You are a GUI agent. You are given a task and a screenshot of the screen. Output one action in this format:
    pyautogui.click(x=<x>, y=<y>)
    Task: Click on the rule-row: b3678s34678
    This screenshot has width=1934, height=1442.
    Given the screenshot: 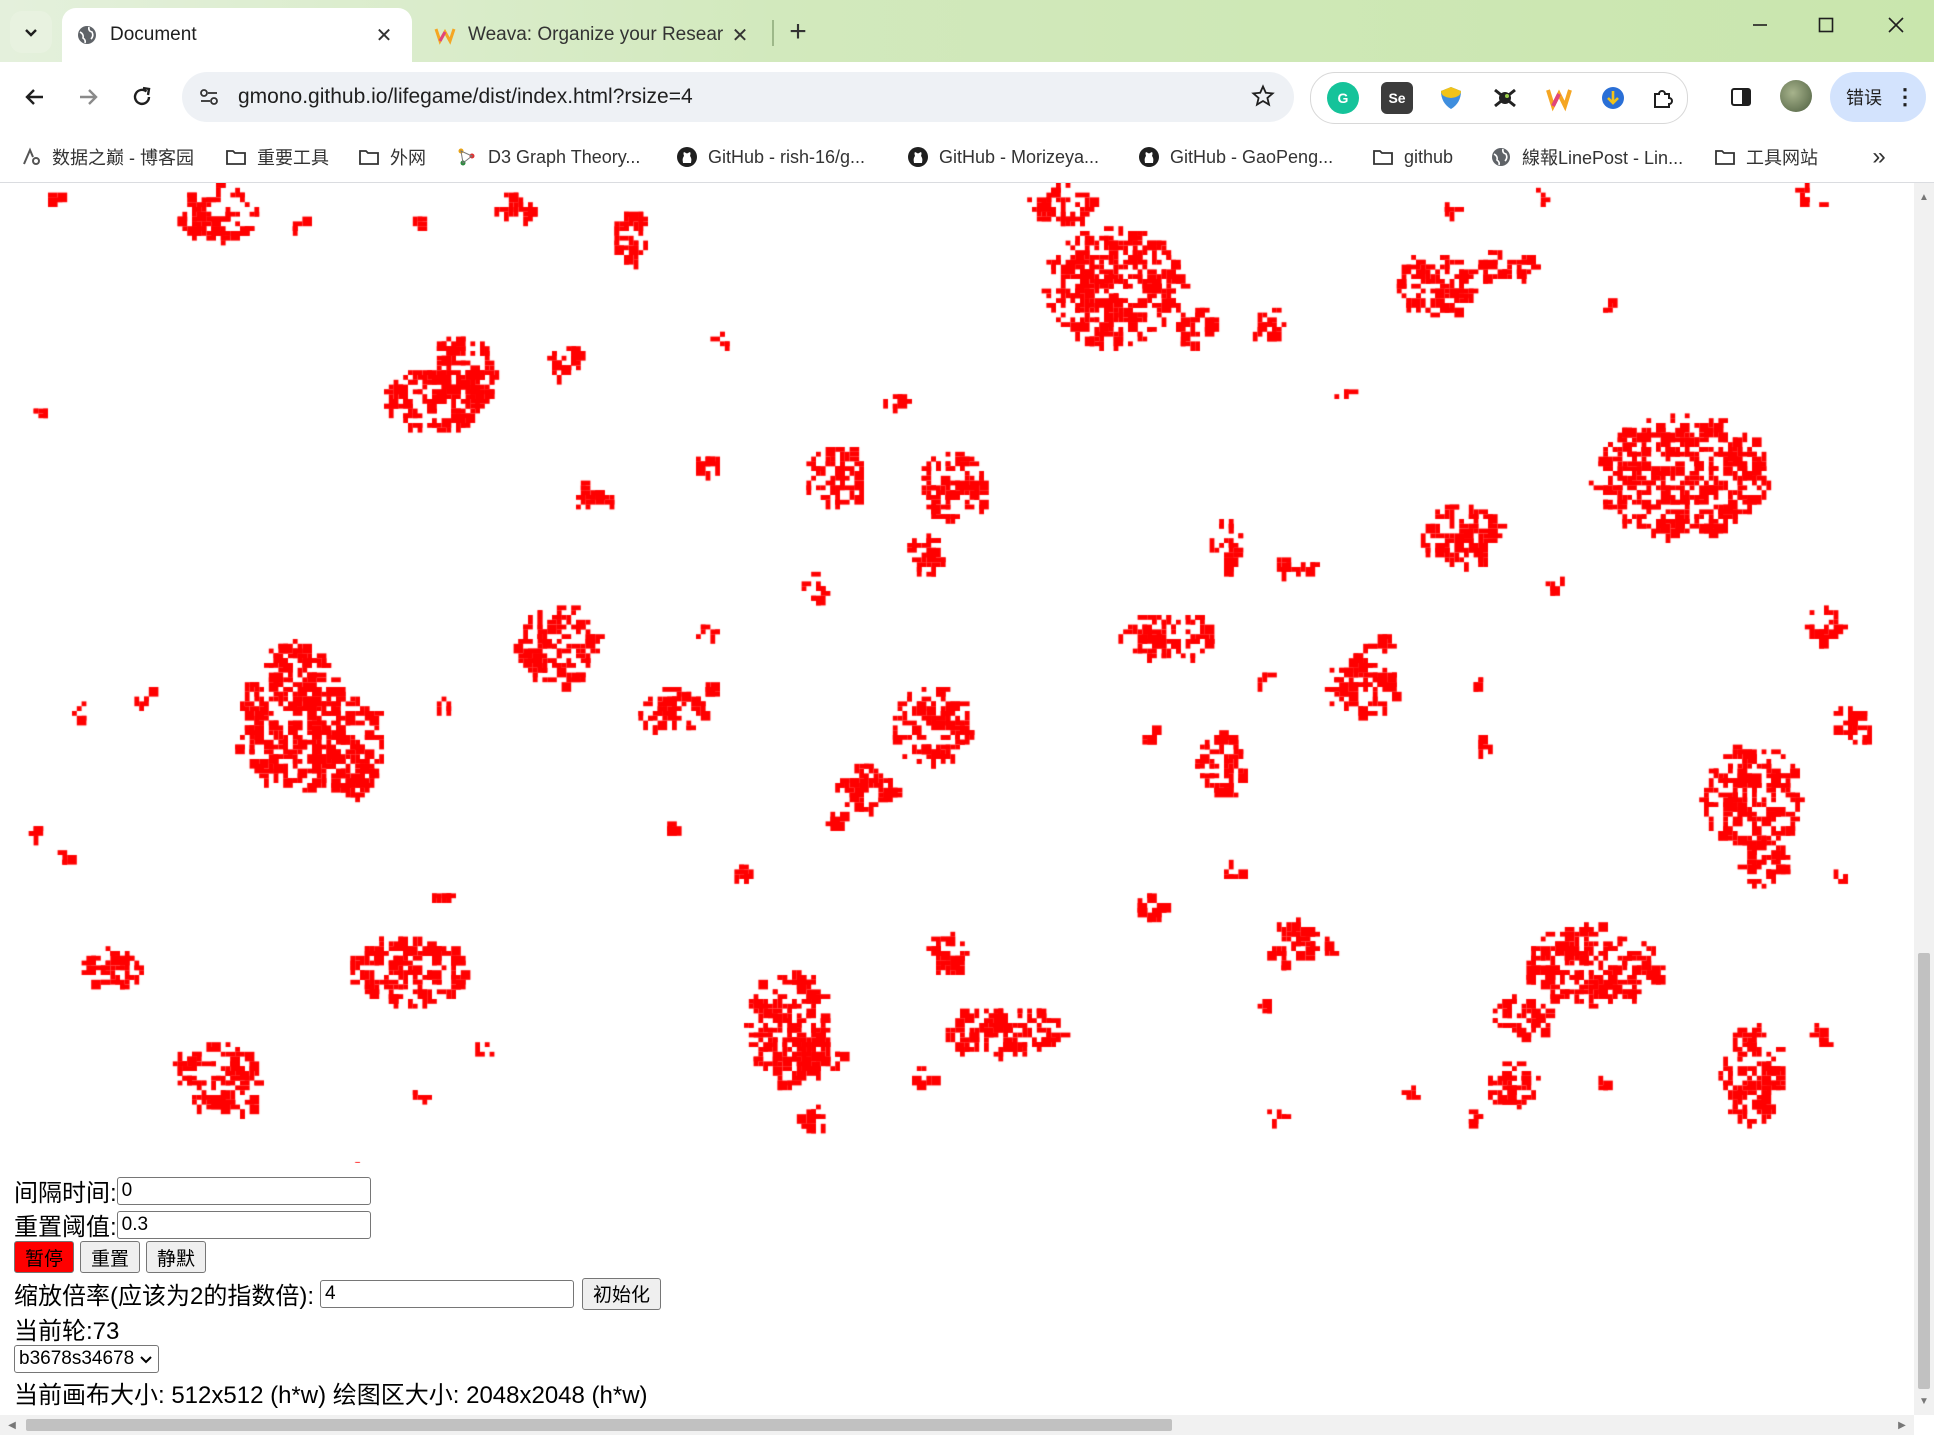 What is the action you would take?
    pyautogui.click(x=87, y=1359)
    